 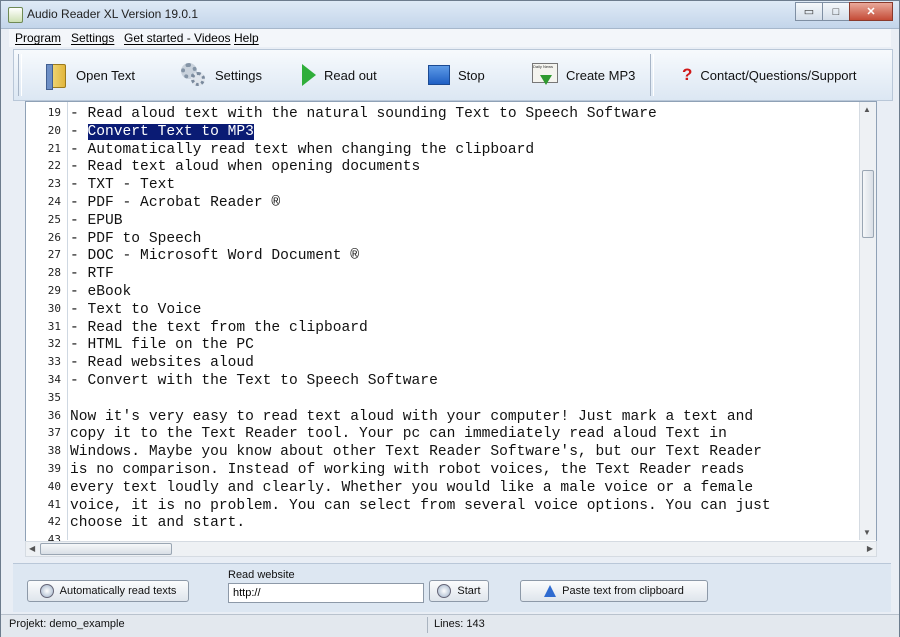 I want to click on text-line: - Text to Voice, so click(x=136, y=309).